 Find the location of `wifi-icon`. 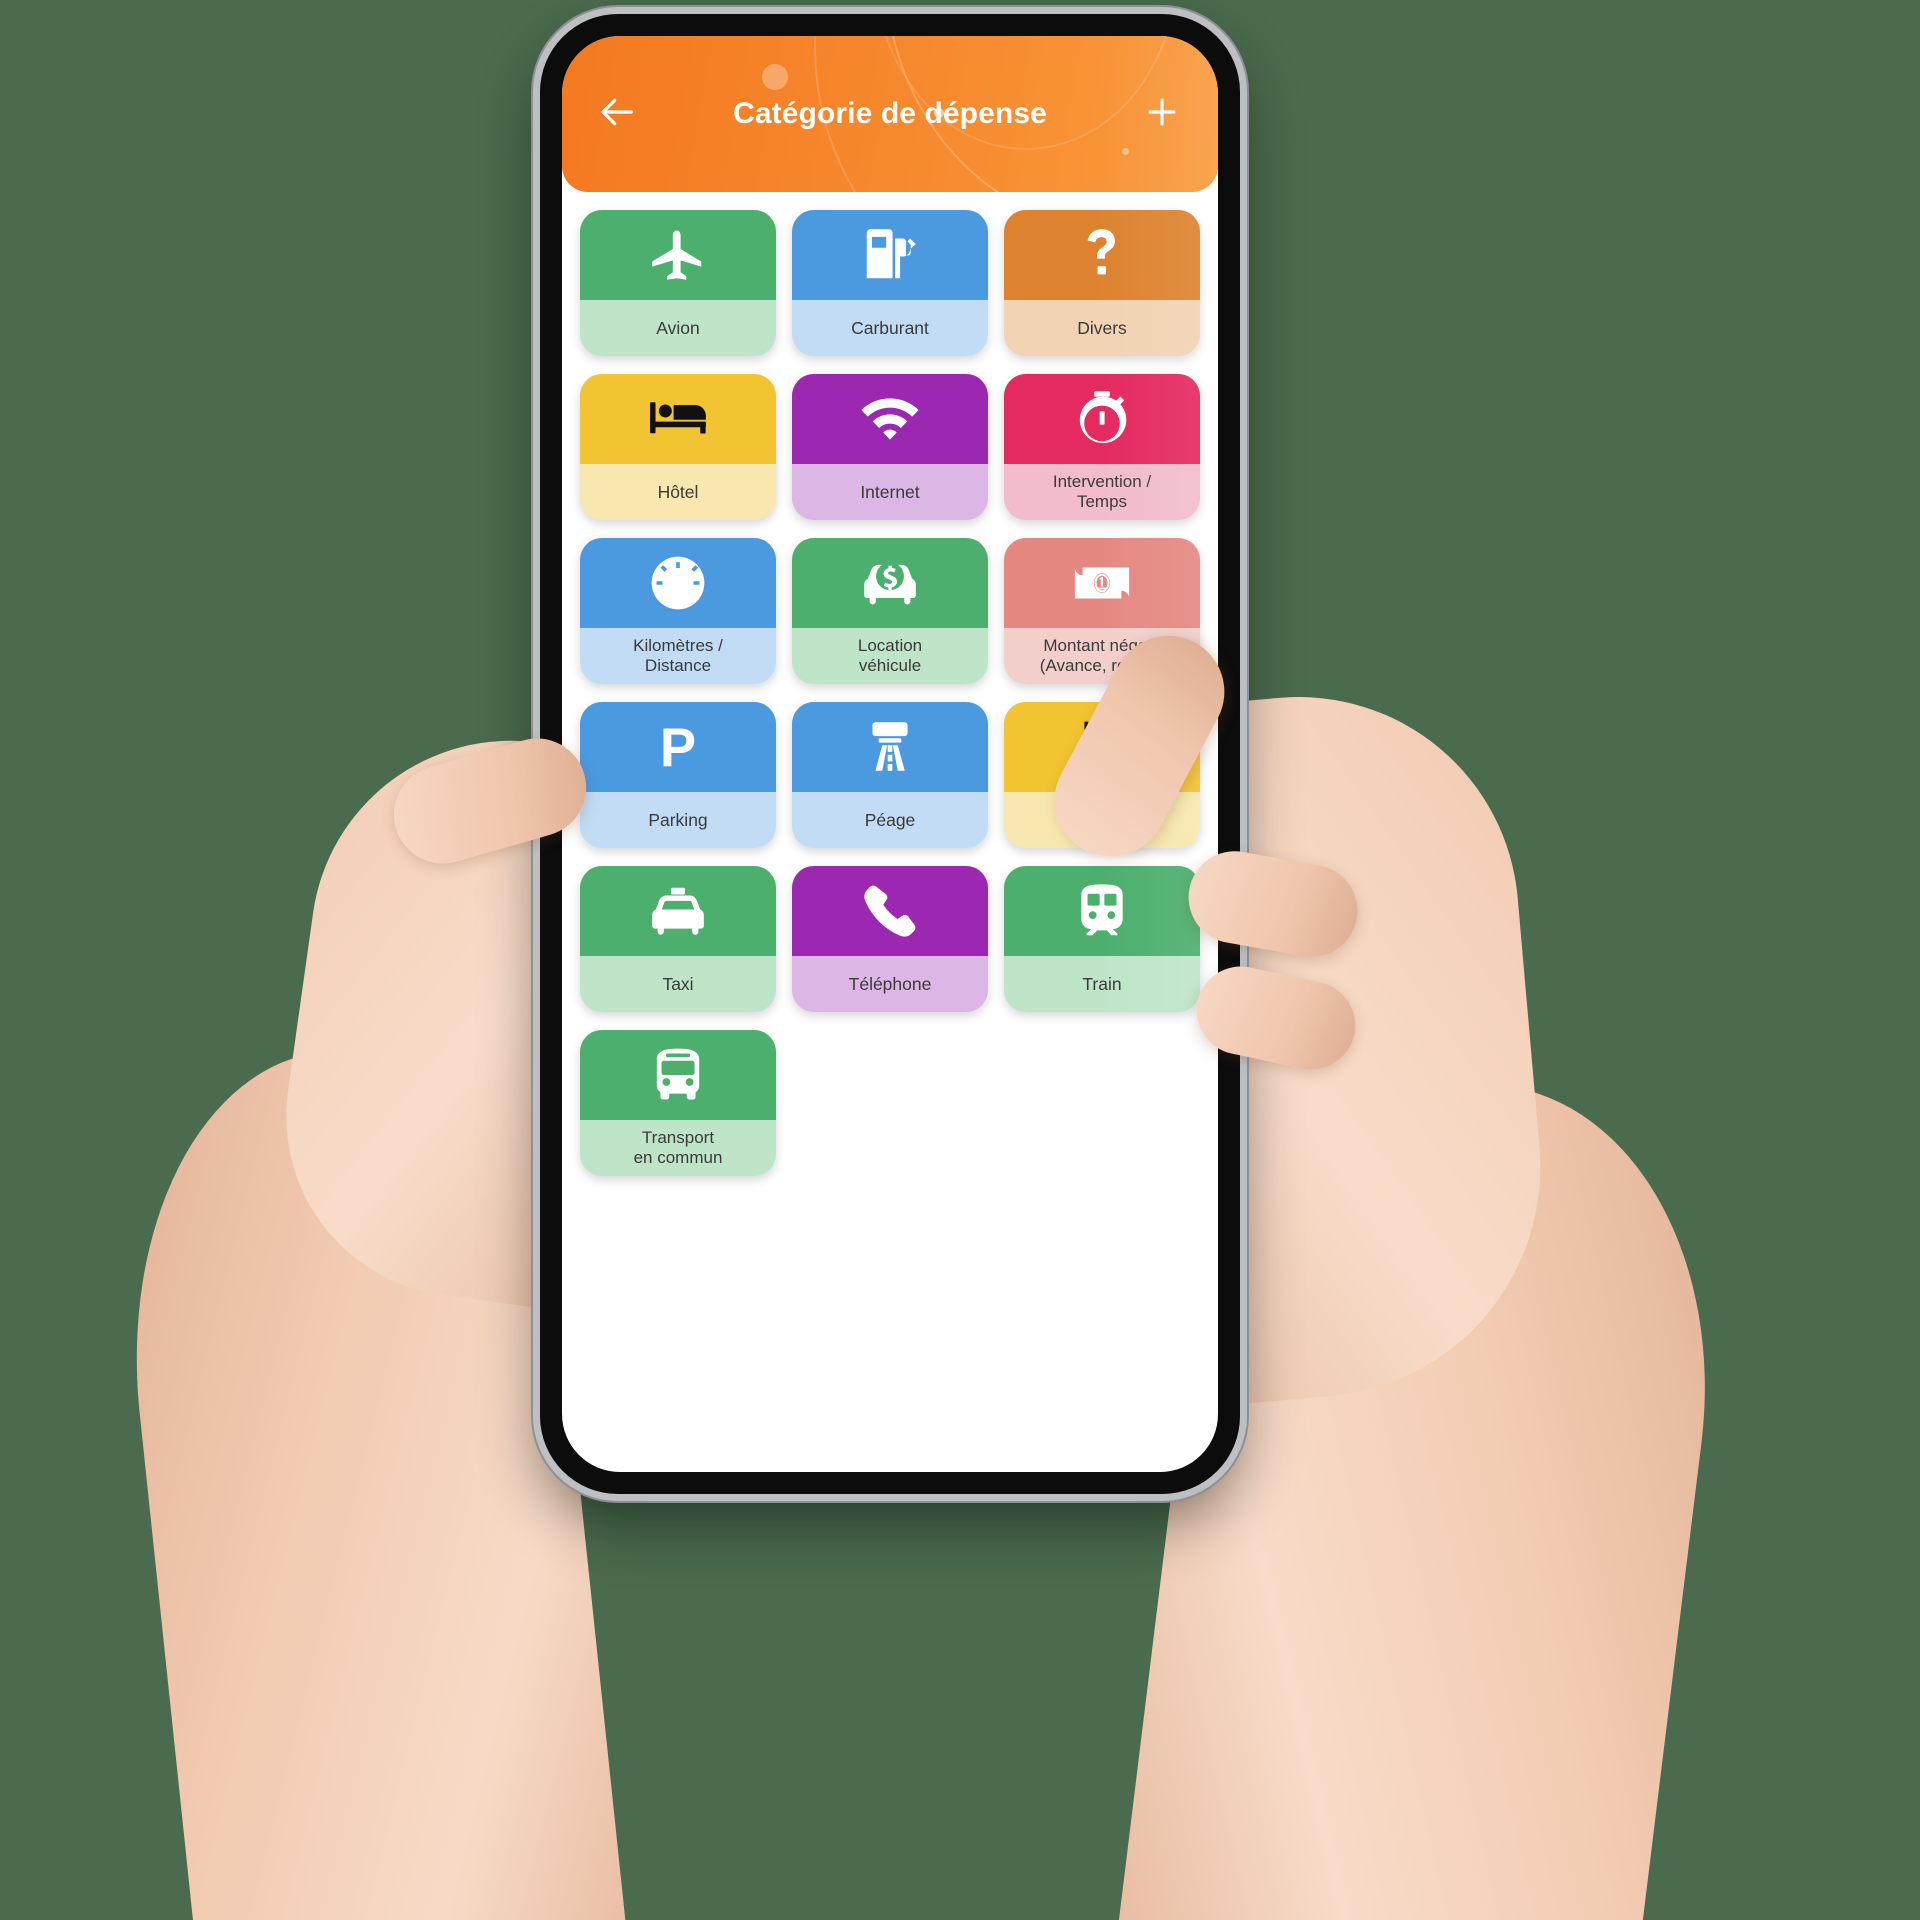

wifi-icon is located at coordinates (890, 419).